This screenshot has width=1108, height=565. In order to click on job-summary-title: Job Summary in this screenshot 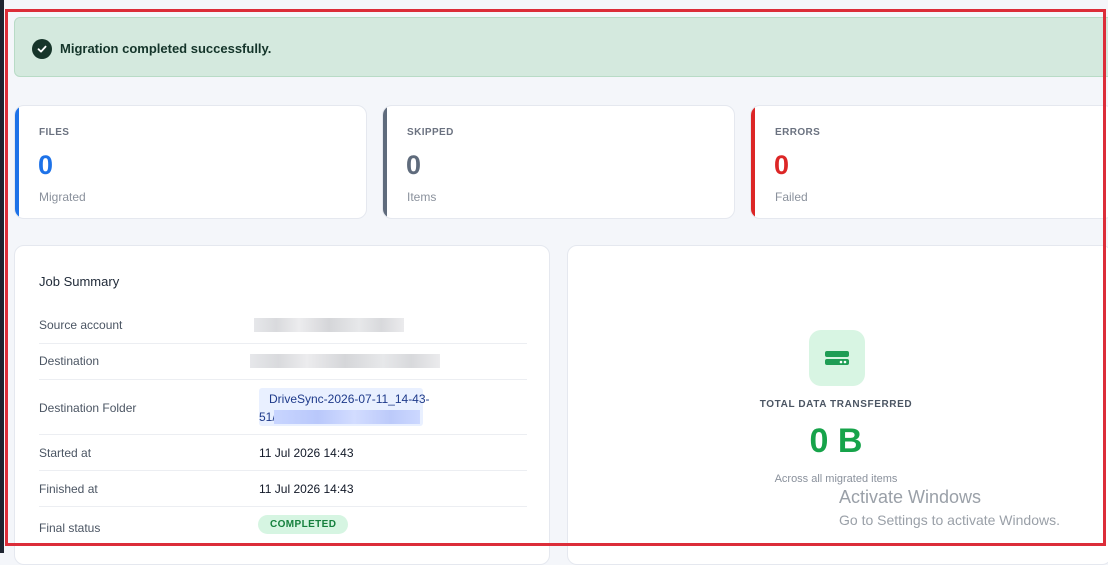, I will do `click(79, 281)`.